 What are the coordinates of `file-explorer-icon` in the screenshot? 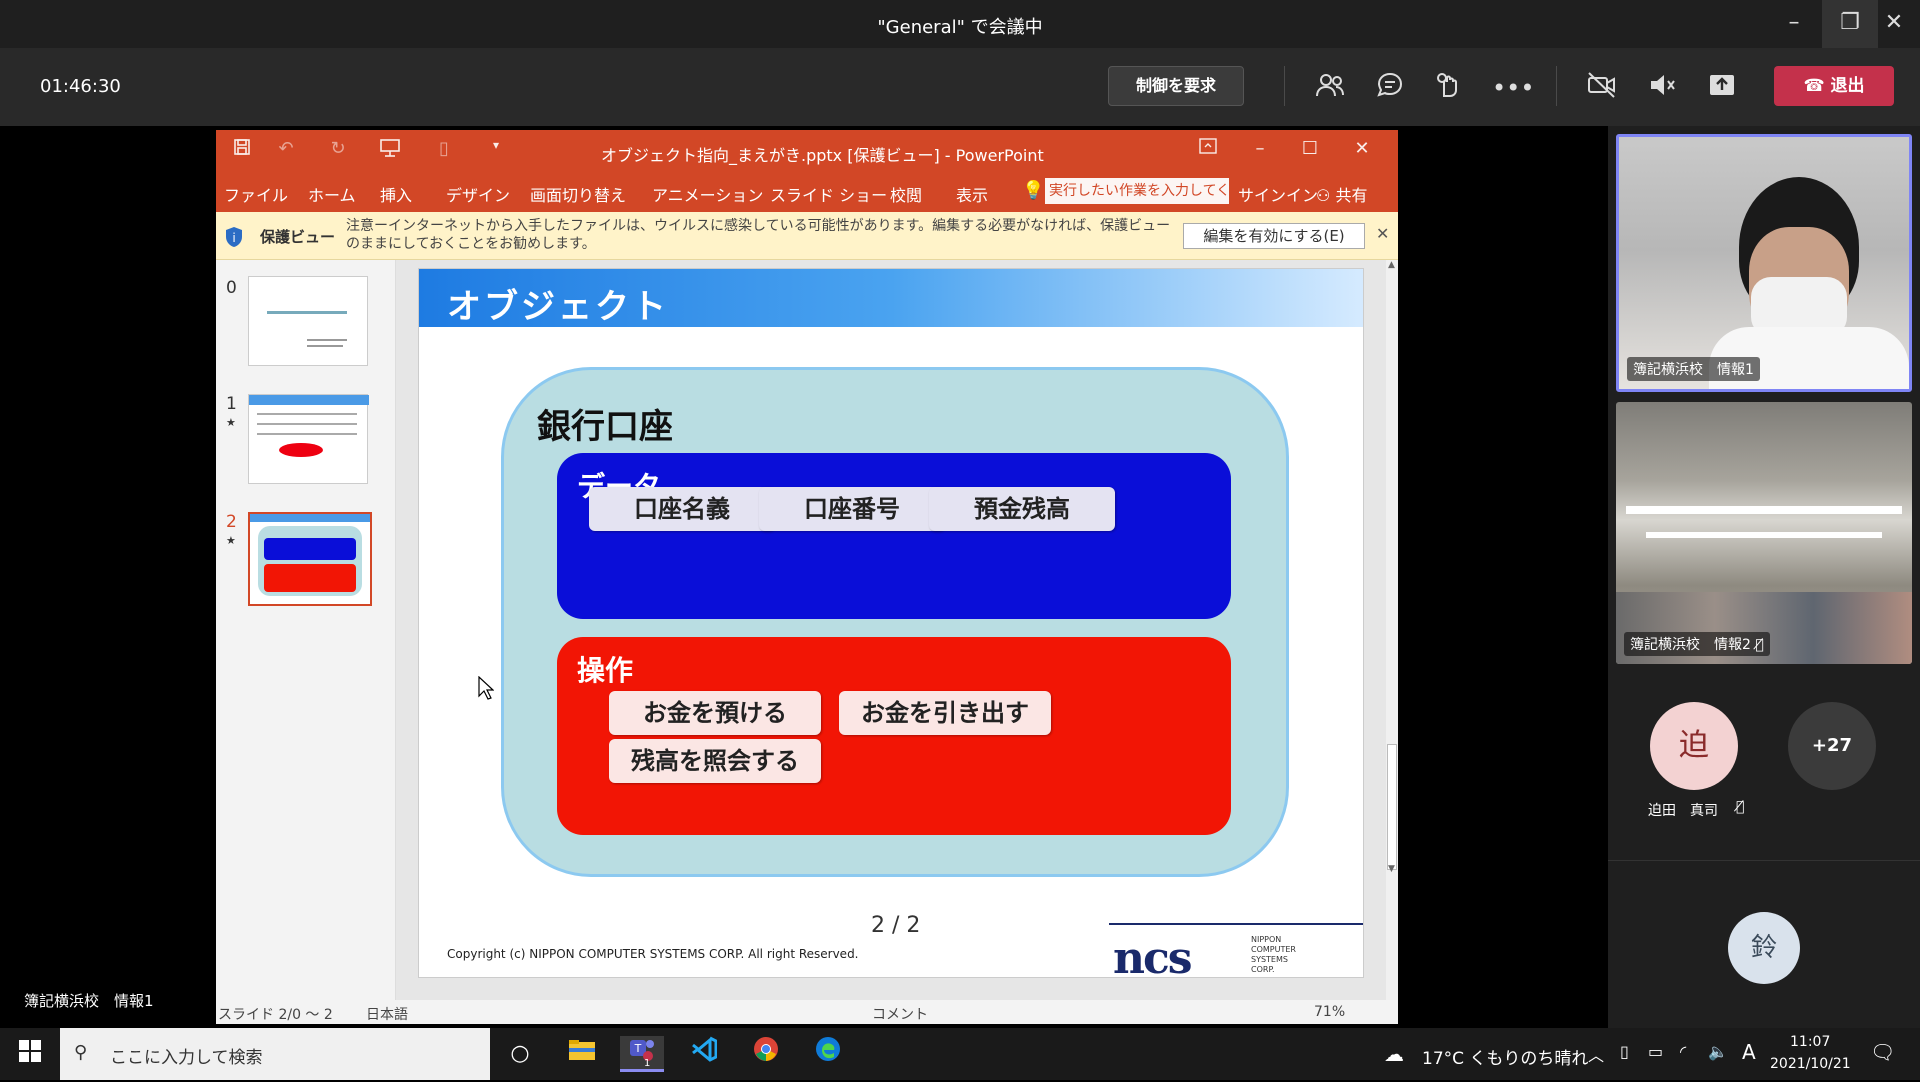 It's located at (582, 1054).